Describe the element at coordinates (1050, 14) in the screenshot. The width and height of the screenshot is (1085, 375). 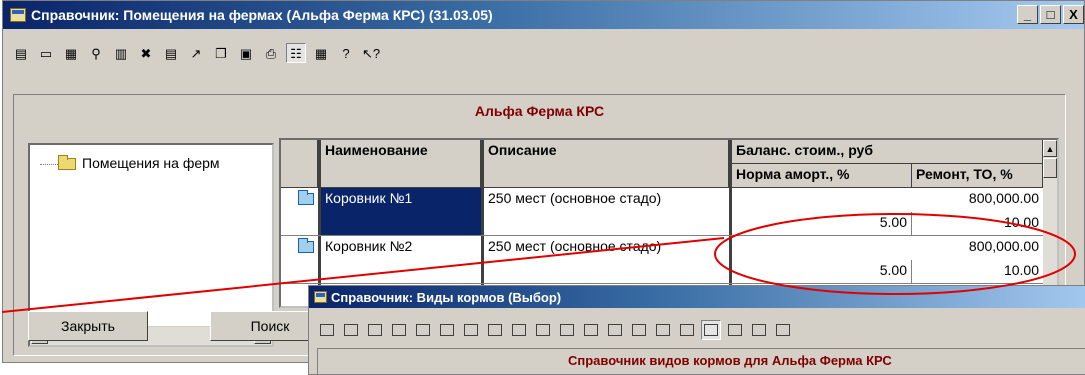
I see `maximize-button: □` at that location.